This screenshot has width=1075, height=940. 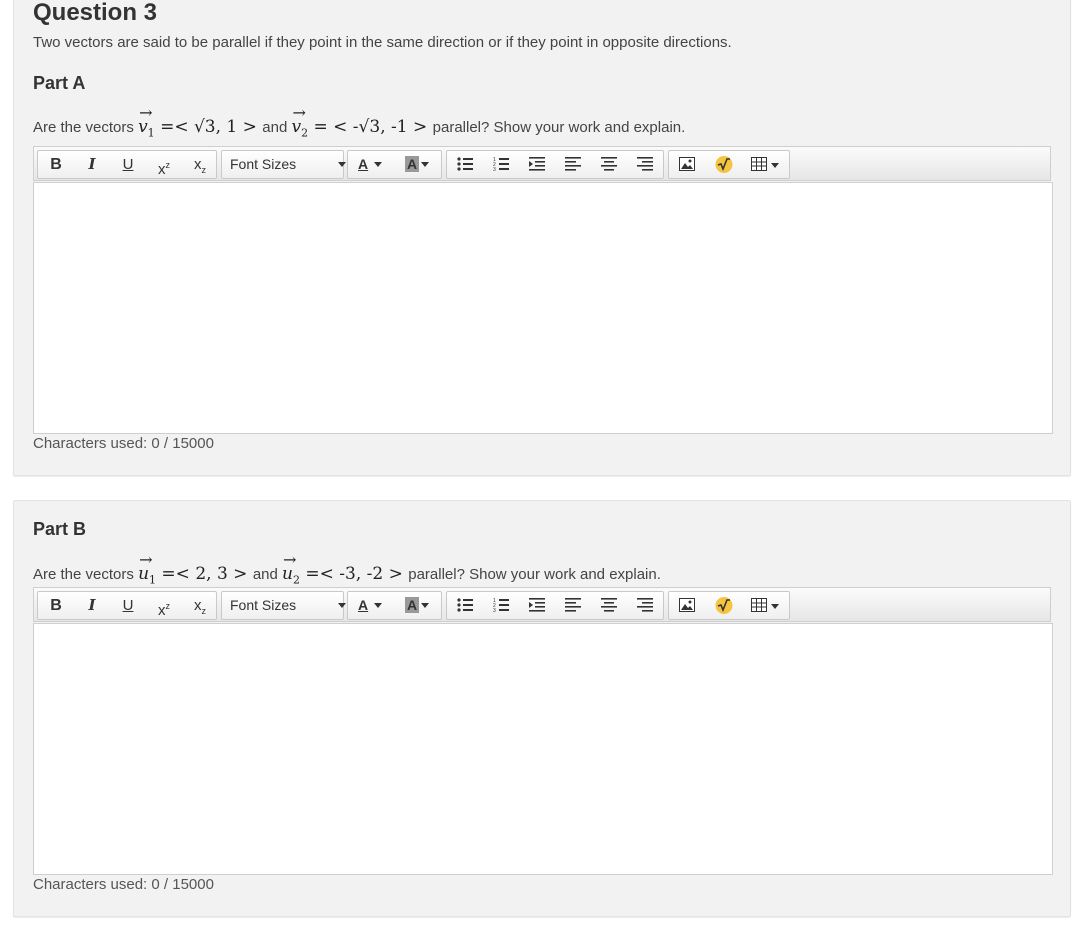 What do you see at coordinates (208, 127) in the screenshot?
I see `vector-v1-value: =< √3, 1 >` at bounding box center [208, 127].